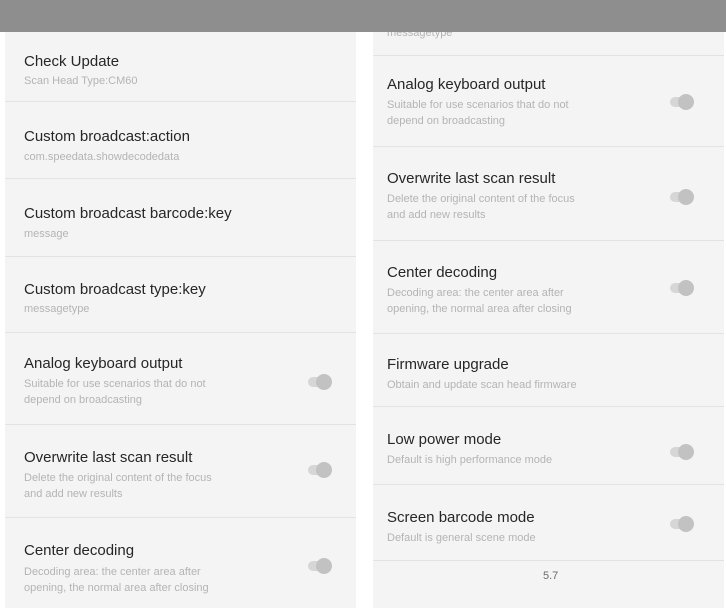 Image resolution: width=726 pixels, height=608 pixels. What do you see at coordinates (128, 213) in the screenshot?
I see `setting-title: Custom broadcast barcode:key` at bounding box center [128, 213].